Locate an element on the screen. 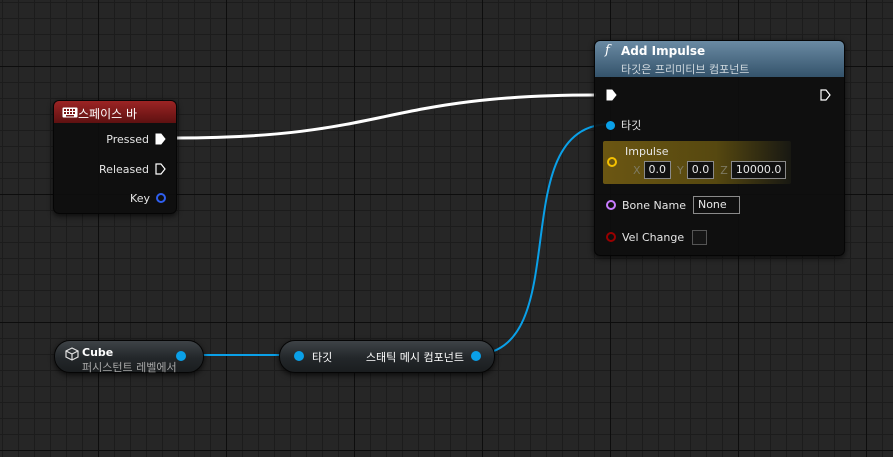  add-impulse-subtitle: 타깃은 프리미티브 컴포넌트 is located at coordinates (685, 69).